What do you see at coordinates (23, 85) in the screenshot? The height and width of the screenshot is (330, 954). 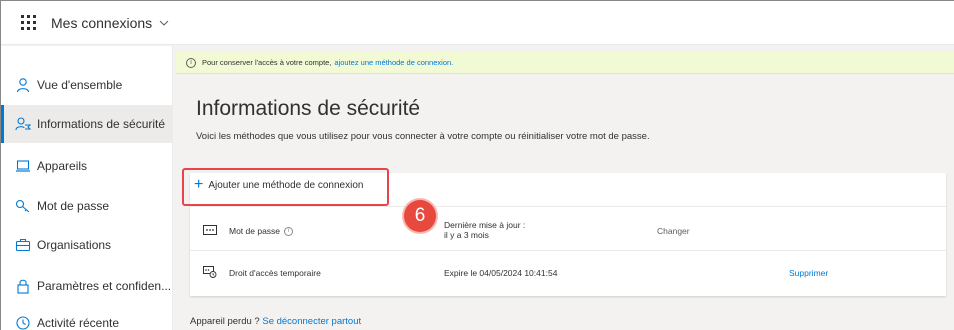 I see `person-icon` at bounding box center [23, 85].